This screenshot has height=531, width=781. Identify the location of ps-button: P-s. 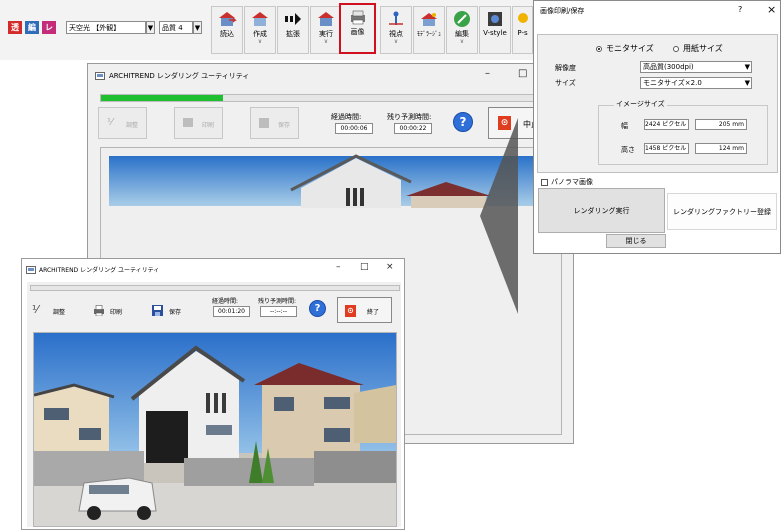
(522, 30).